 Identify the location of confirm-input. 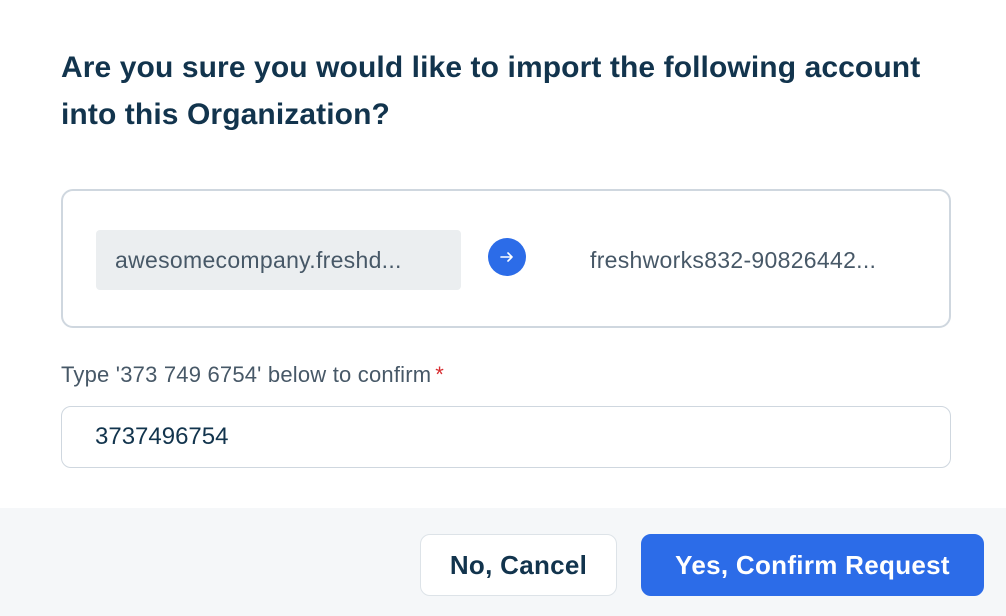
(506, 437).